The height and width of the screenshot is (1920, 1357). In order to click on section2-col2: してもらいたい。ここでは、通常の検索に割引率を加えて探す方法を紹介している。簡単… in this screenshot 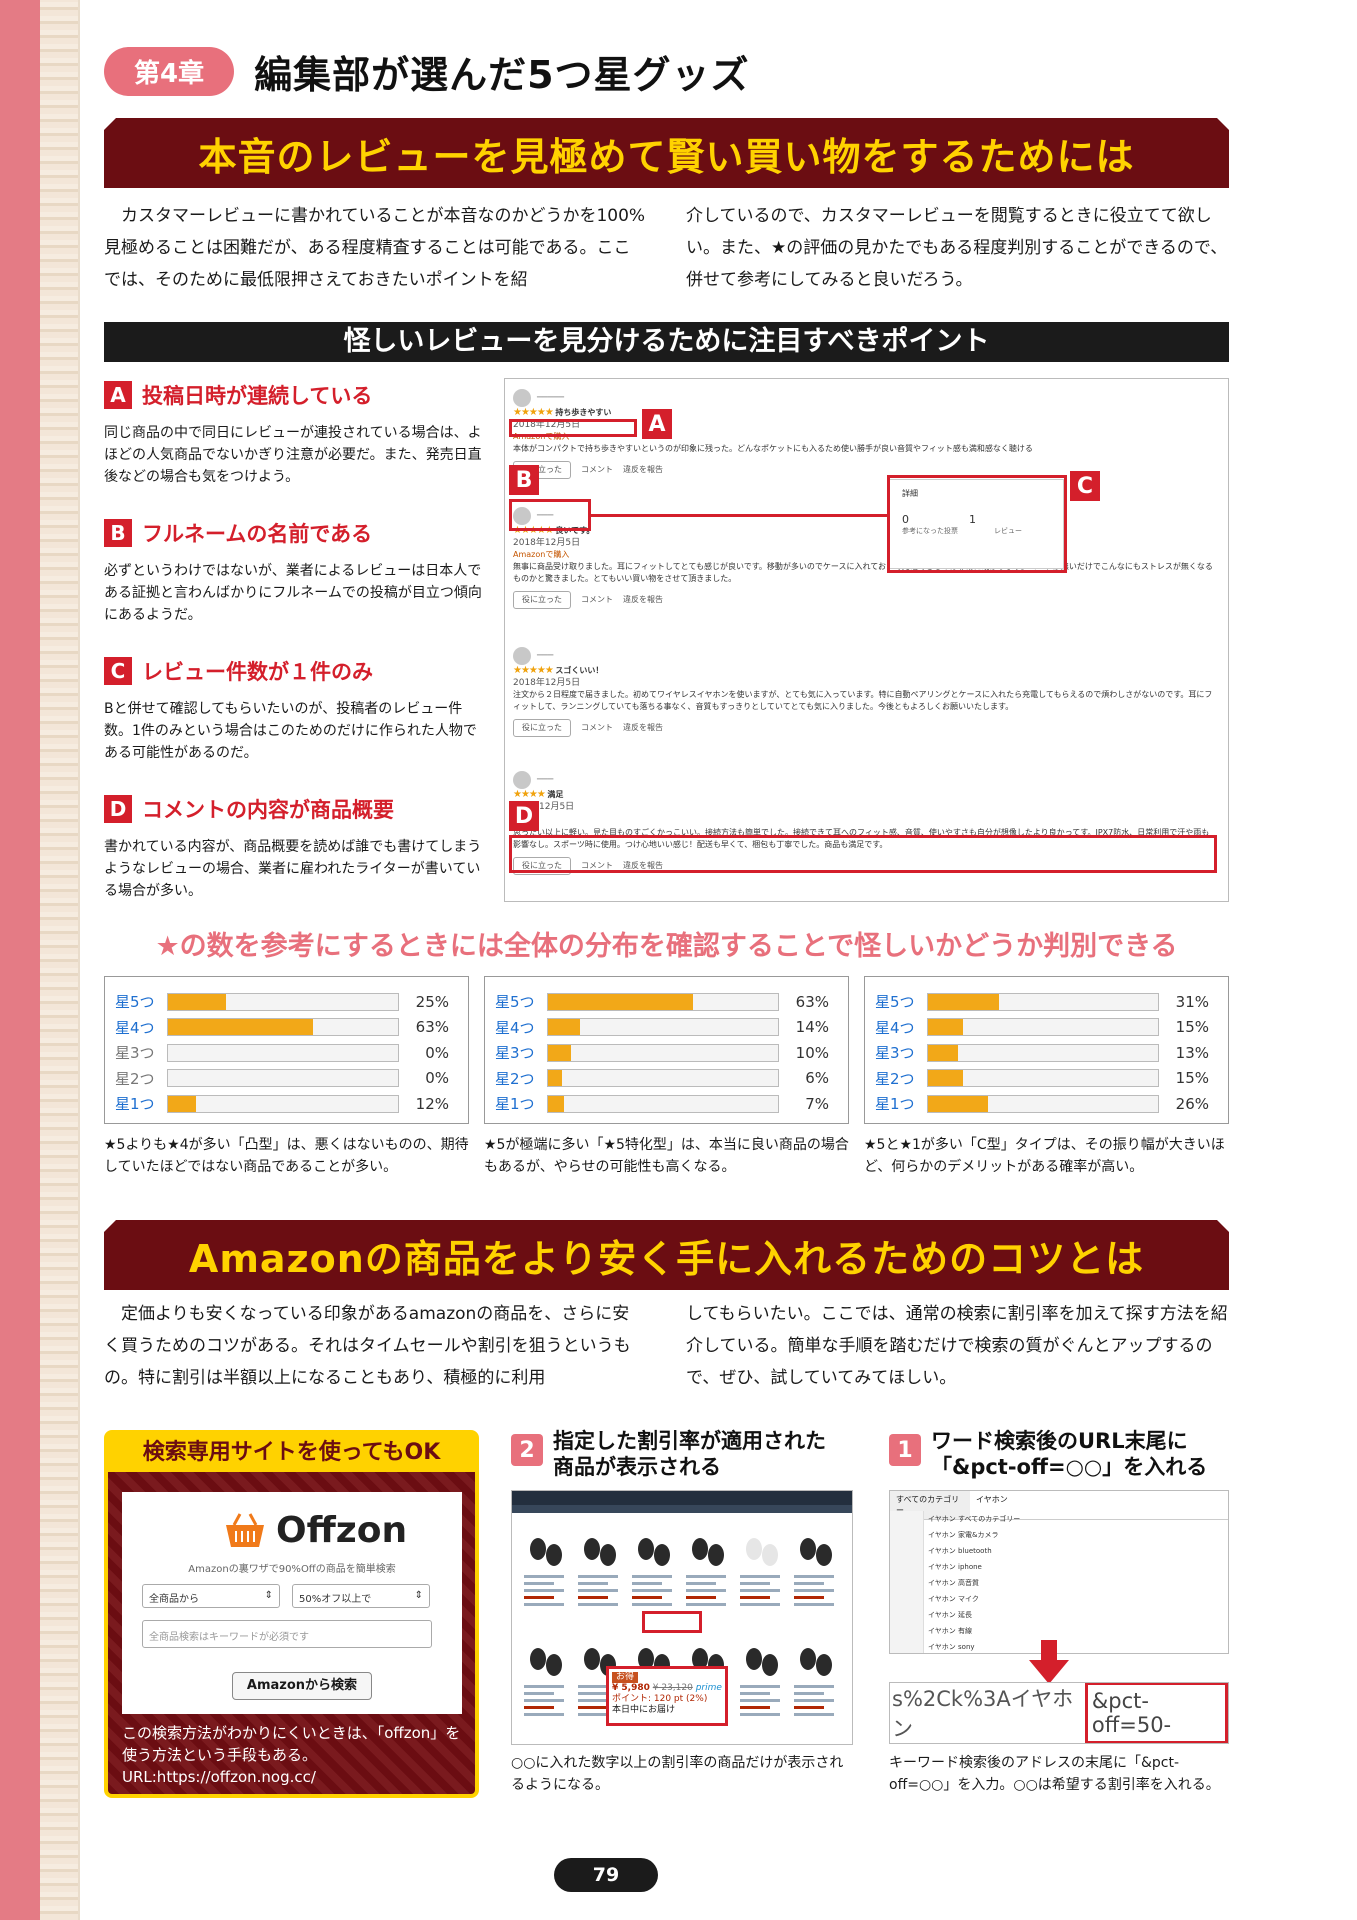, I will do `click(957, 1346)`.